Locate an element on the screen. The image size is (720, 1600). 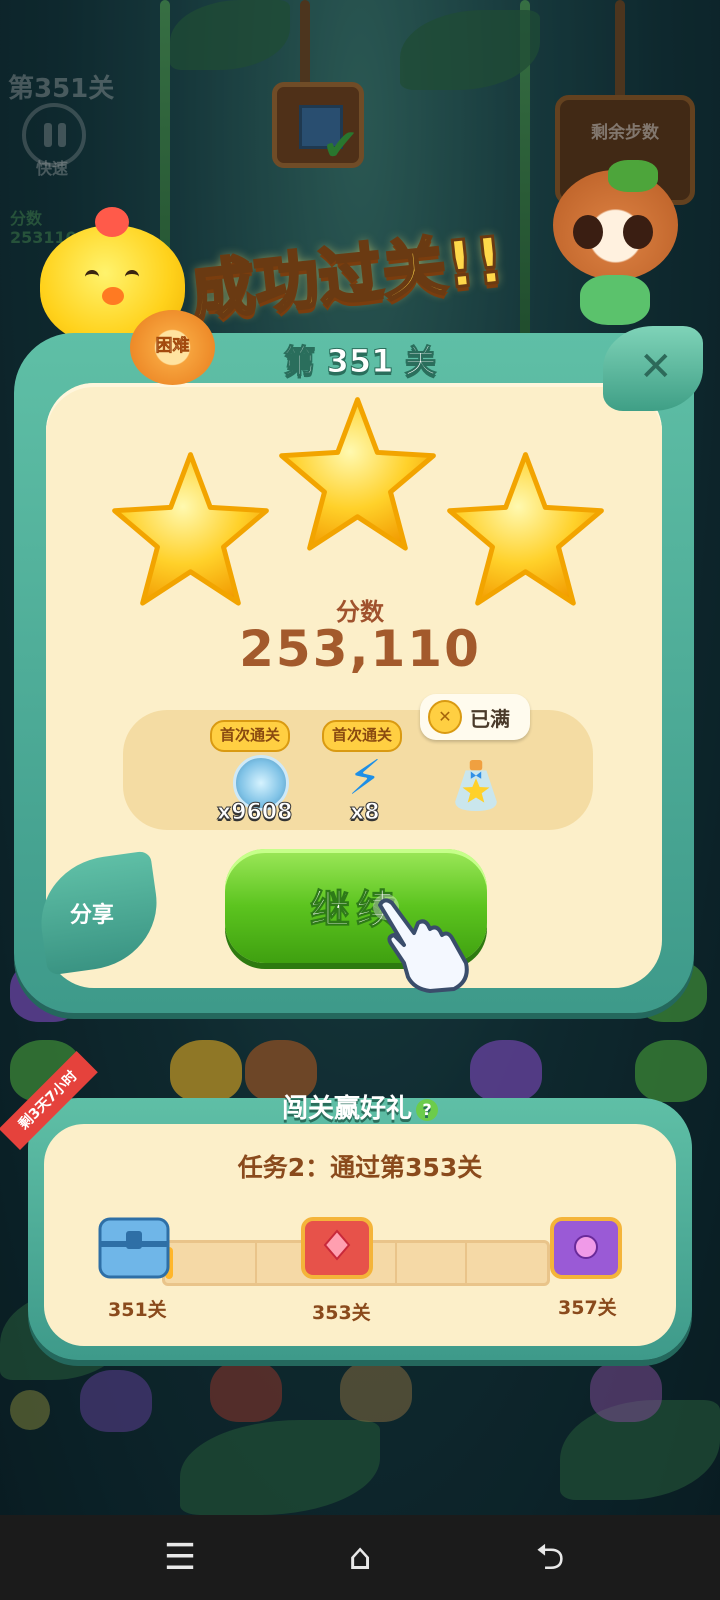
share-label: 分享 is located at coordinates (91, 915).